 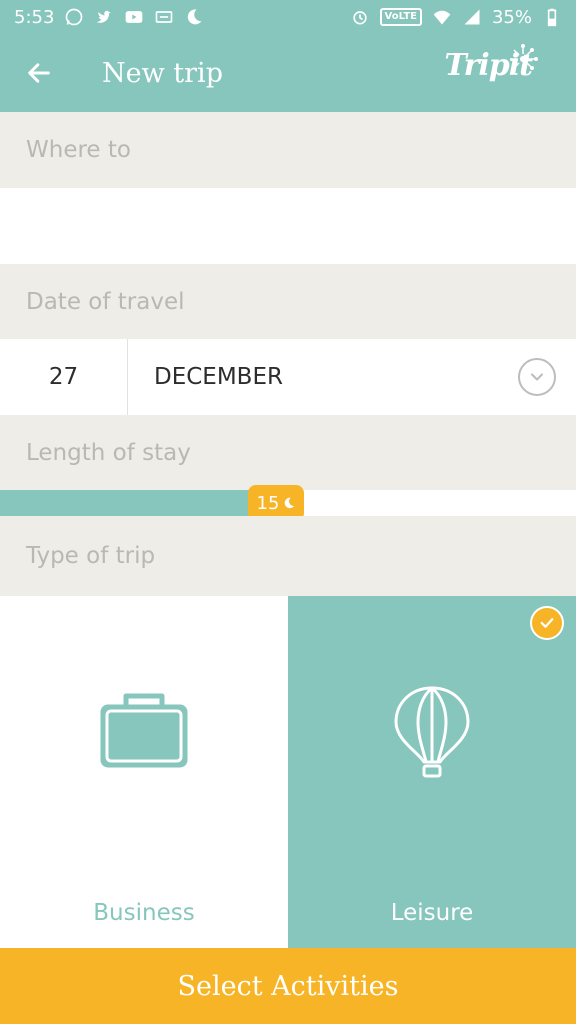 What do you see at coordinates (537, 377) in the screenshot?
I see `chevron-down-icon` at bounding box center [537, 377].